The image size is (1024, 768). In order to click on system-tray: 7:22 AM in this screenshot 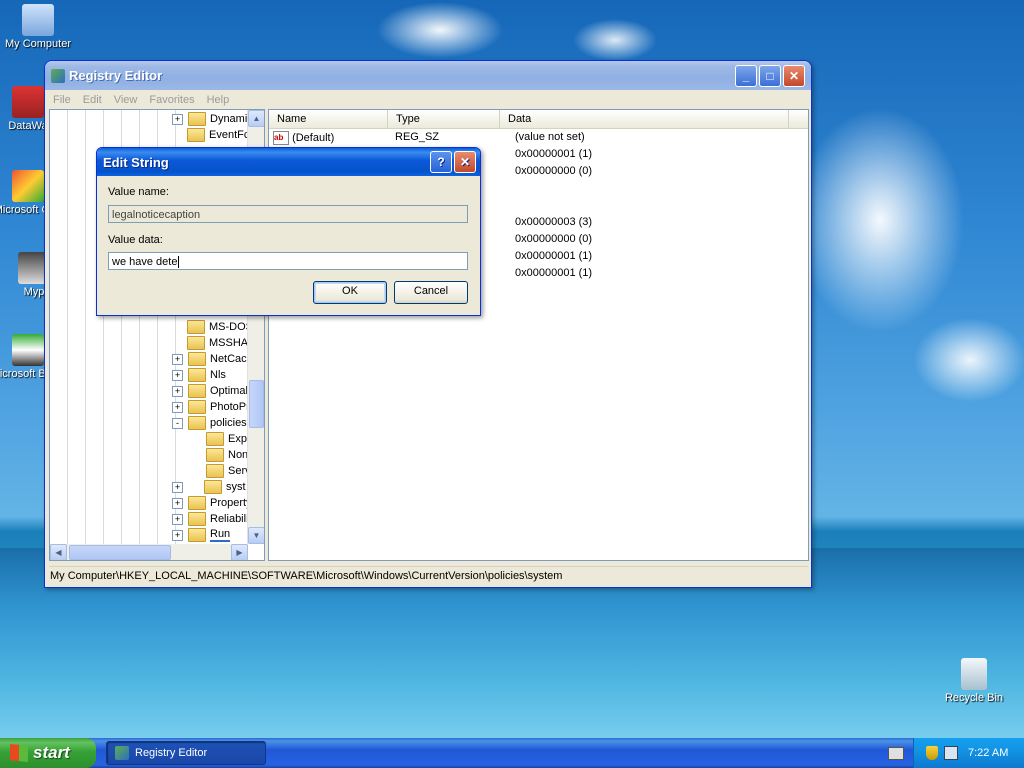, I will do `click(968, 753)`.